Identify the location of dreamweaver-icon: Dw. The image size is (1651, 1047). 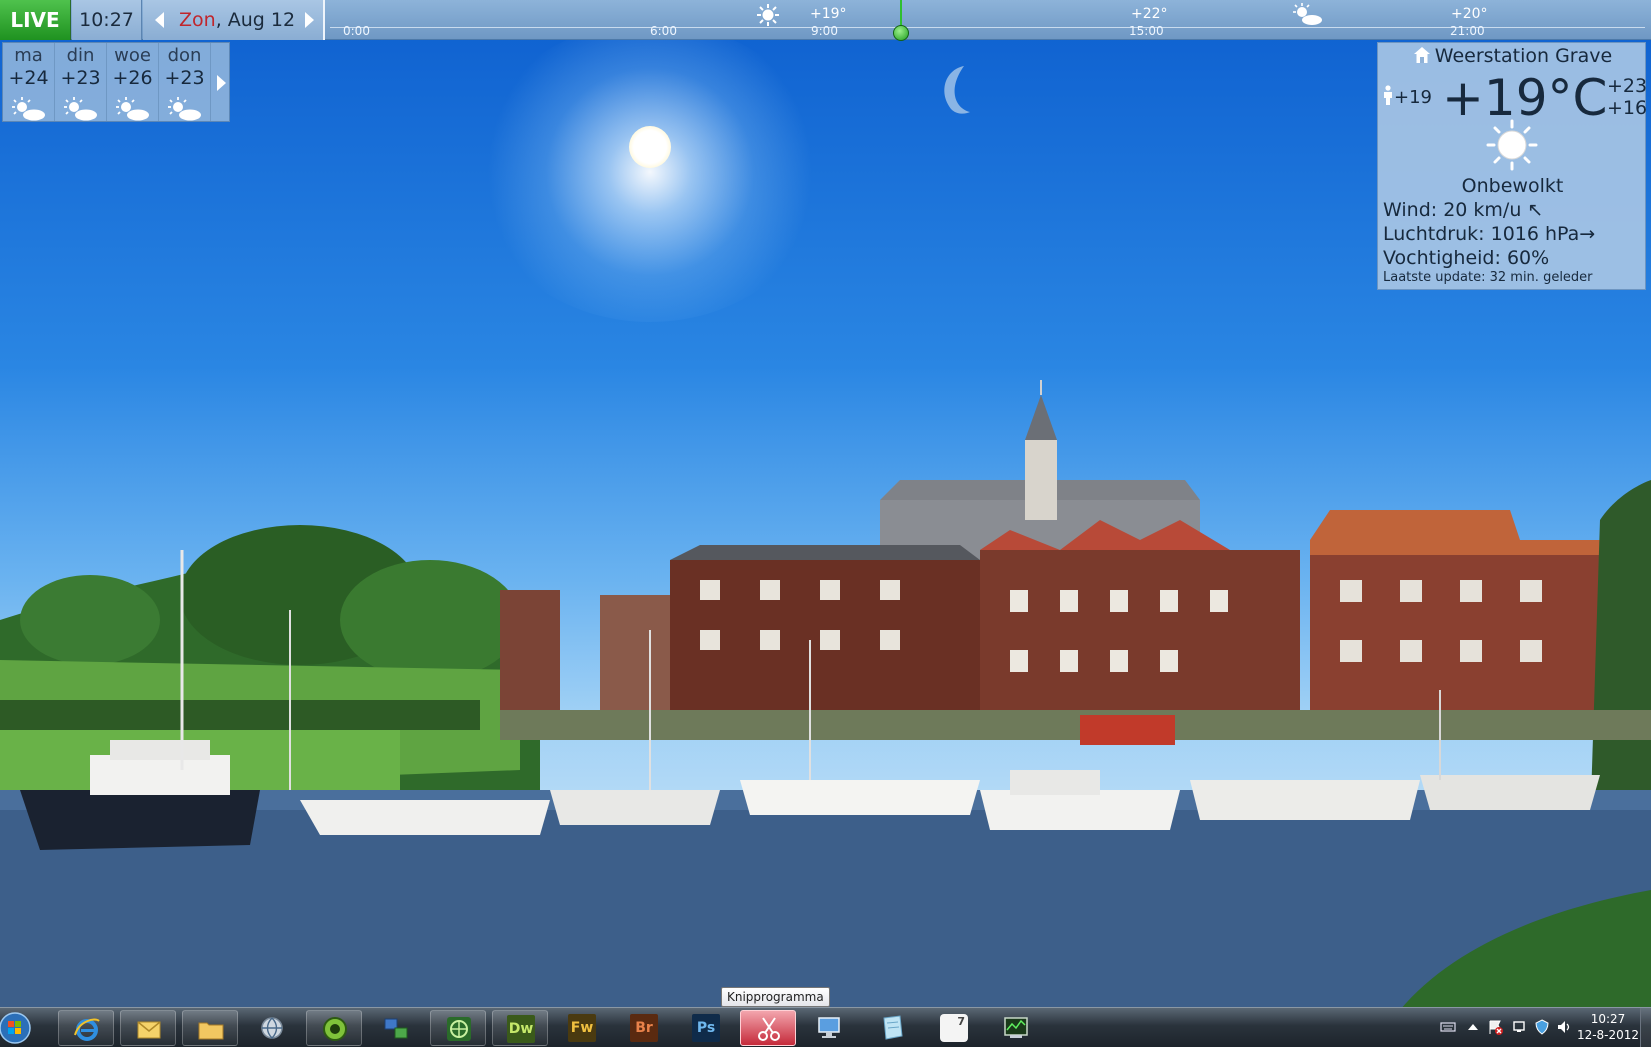
(521, 1029).